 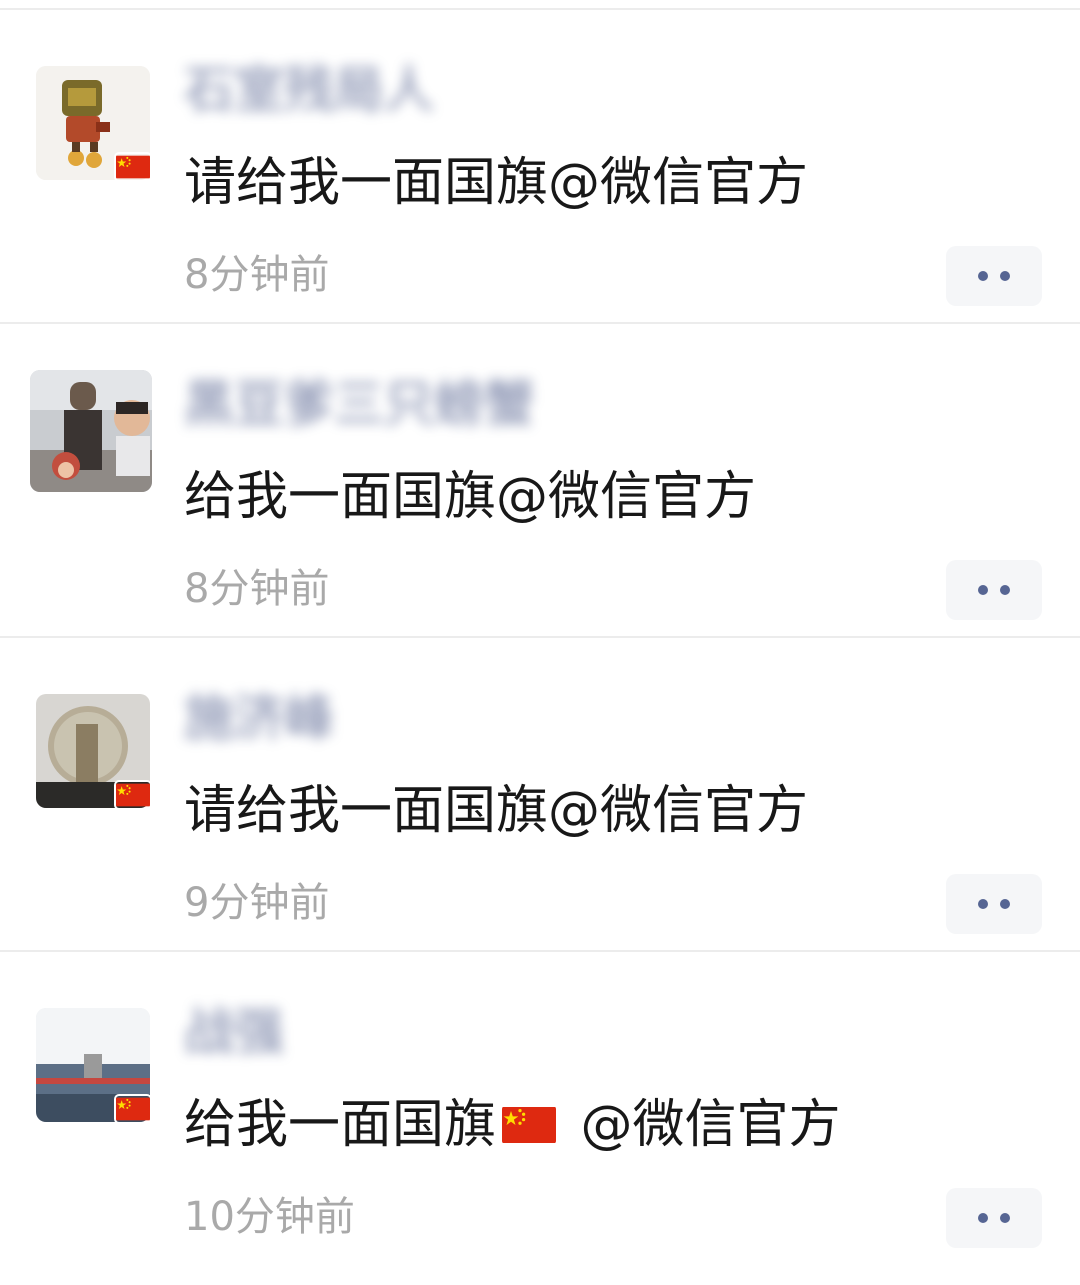 I want to click on comment-text: 给我一面国旗 @微信官方, so click(x=512, y=1125).